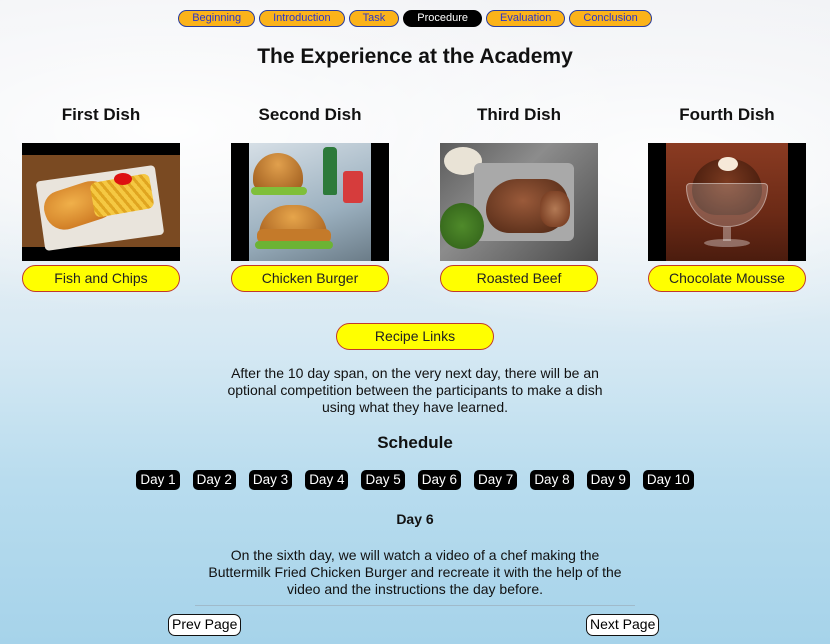  I want to click on day-1-button: Day 1, so click(158, 480).